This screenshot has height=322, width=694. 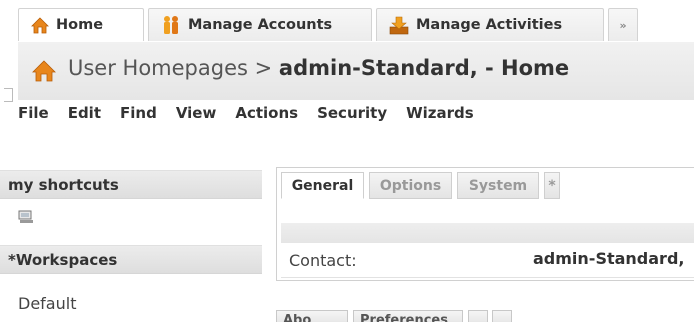 I want to click on tab-manage-activities-label: Manage Activities, so click(x=489, y=25).